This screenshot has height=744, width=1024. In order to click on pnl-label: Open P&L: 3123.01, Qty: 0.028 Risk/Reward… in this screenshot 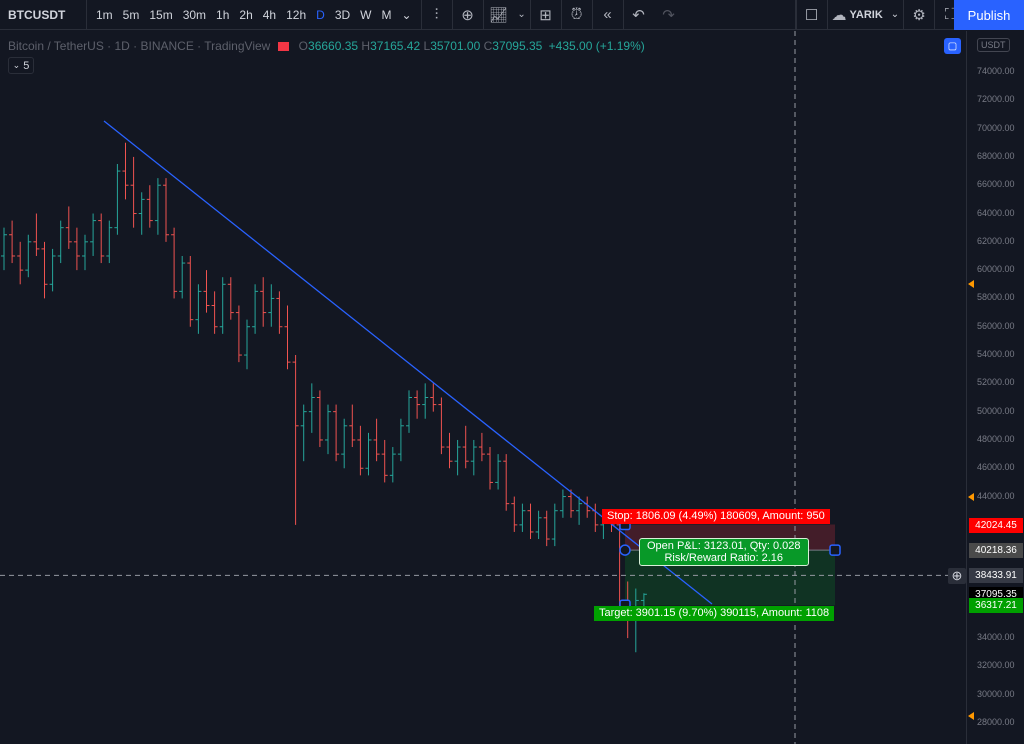, I will do `click(724, 552)`.